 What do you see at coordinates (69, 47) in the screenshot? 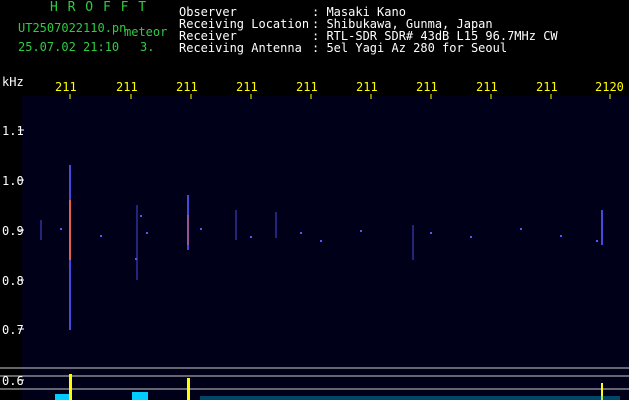
I see `datetime-label: 25.07.02 21:10` at bounding box center [69, 47].